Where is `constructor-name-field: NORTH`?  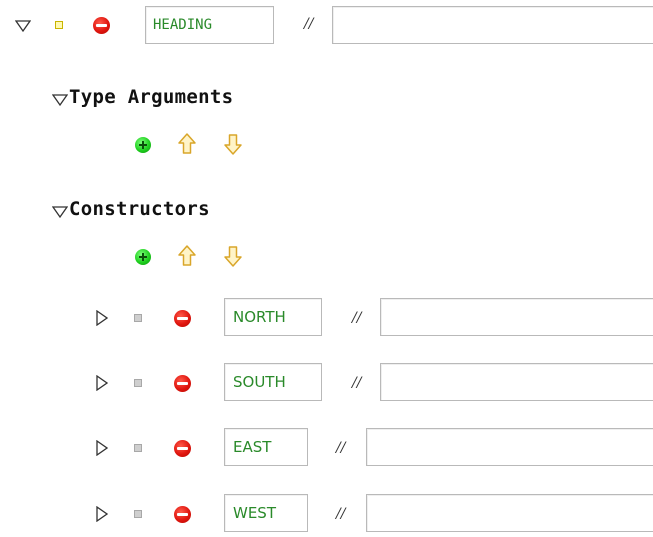 constructor-name-field: NORTH is located at coordinates (273, 317).